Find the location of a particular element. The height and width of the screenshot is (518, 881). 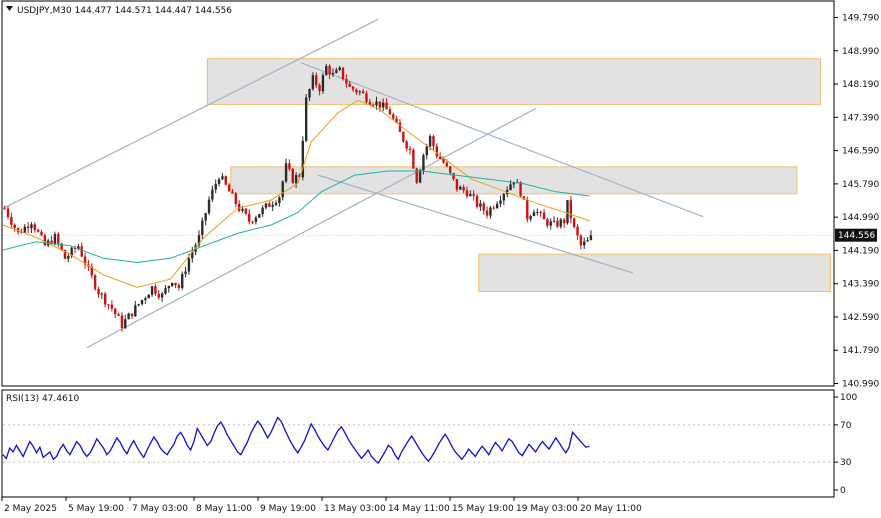

price-tick-label: 142.590 is located at coordinates (860, 318).